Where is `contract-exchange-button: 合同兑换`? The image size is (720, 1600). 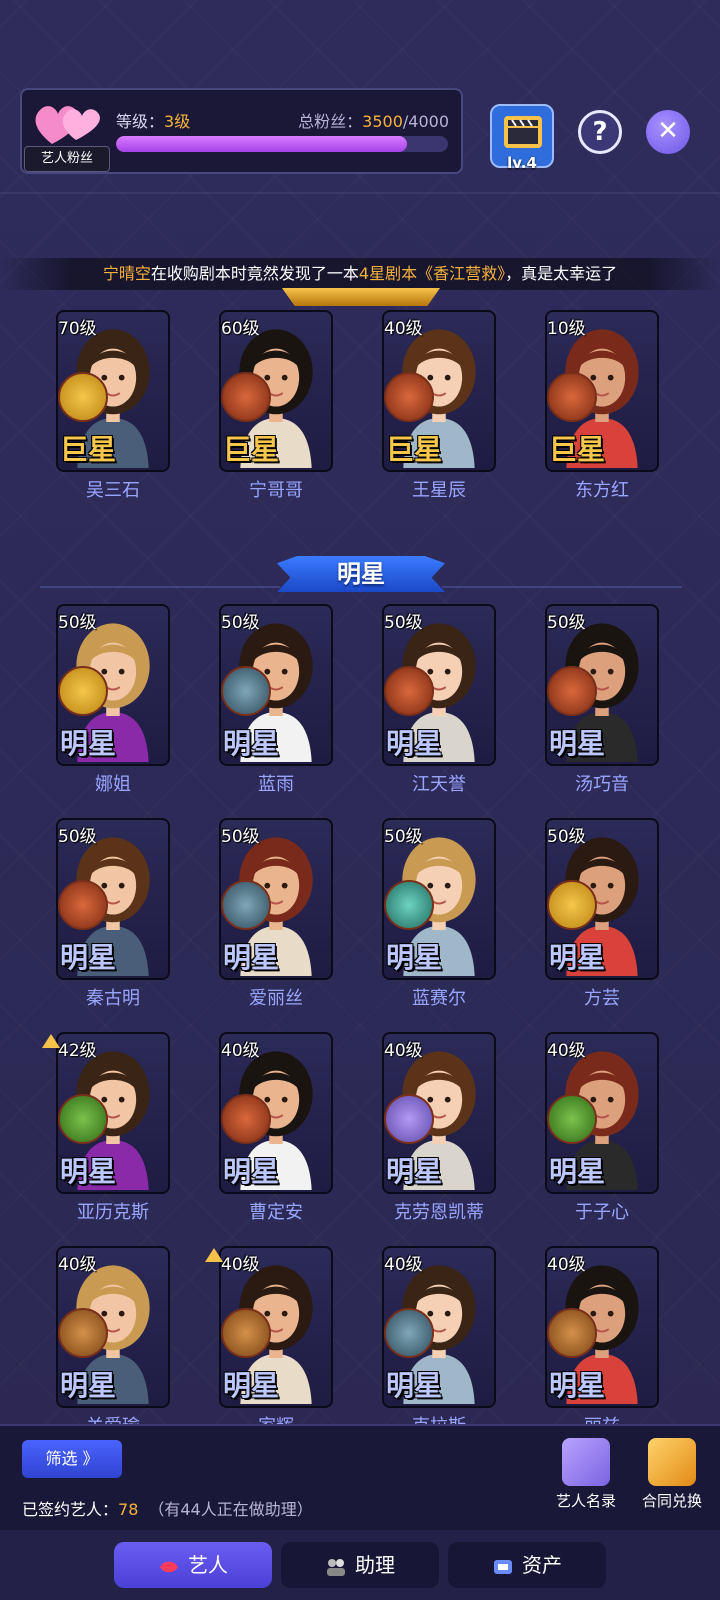
contract-exchange-button: 合同兑换 is located at coordinates (672, 1474).